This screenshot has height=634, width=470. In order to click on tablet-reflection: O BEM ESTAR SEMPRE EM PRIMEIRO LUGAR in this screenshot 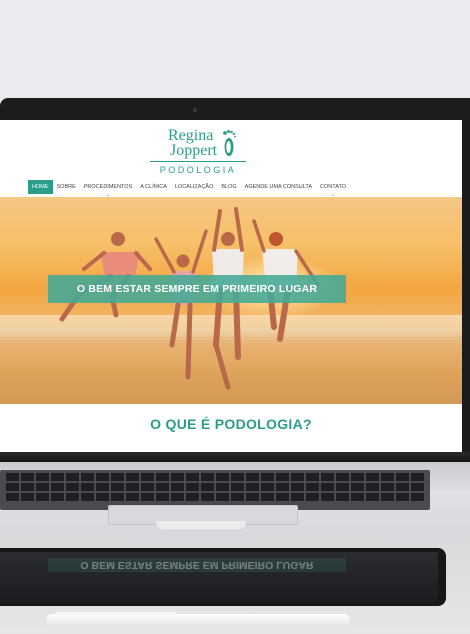, I will do `click(197, 565)`.